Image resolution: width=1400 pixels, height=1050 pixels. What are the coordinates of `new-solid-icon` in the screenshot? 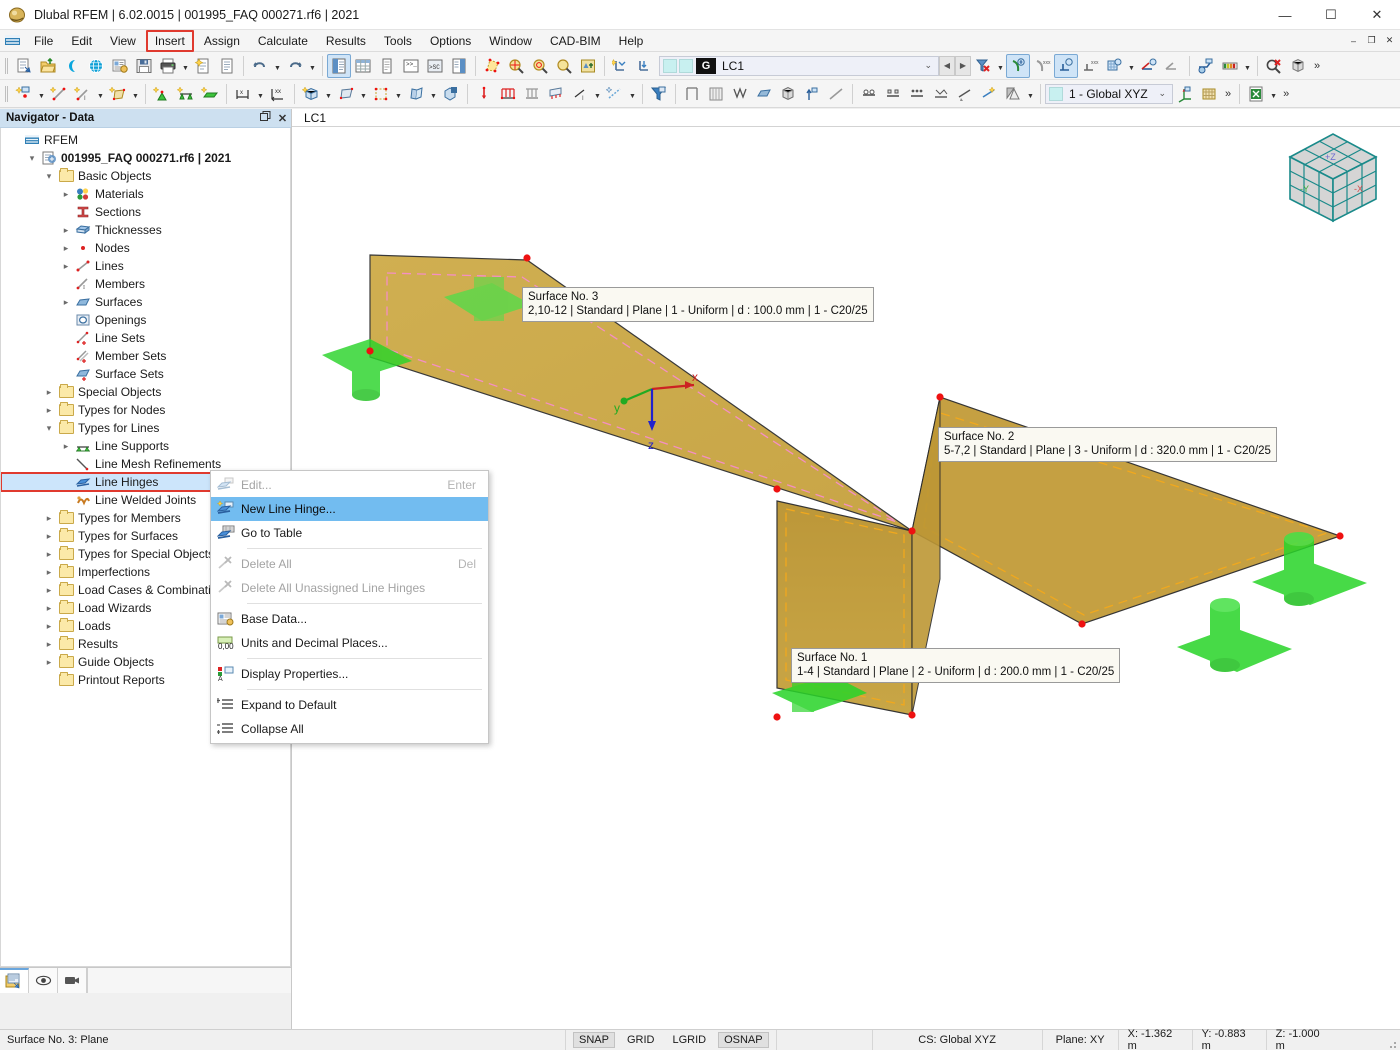 It's located at (311, 94).